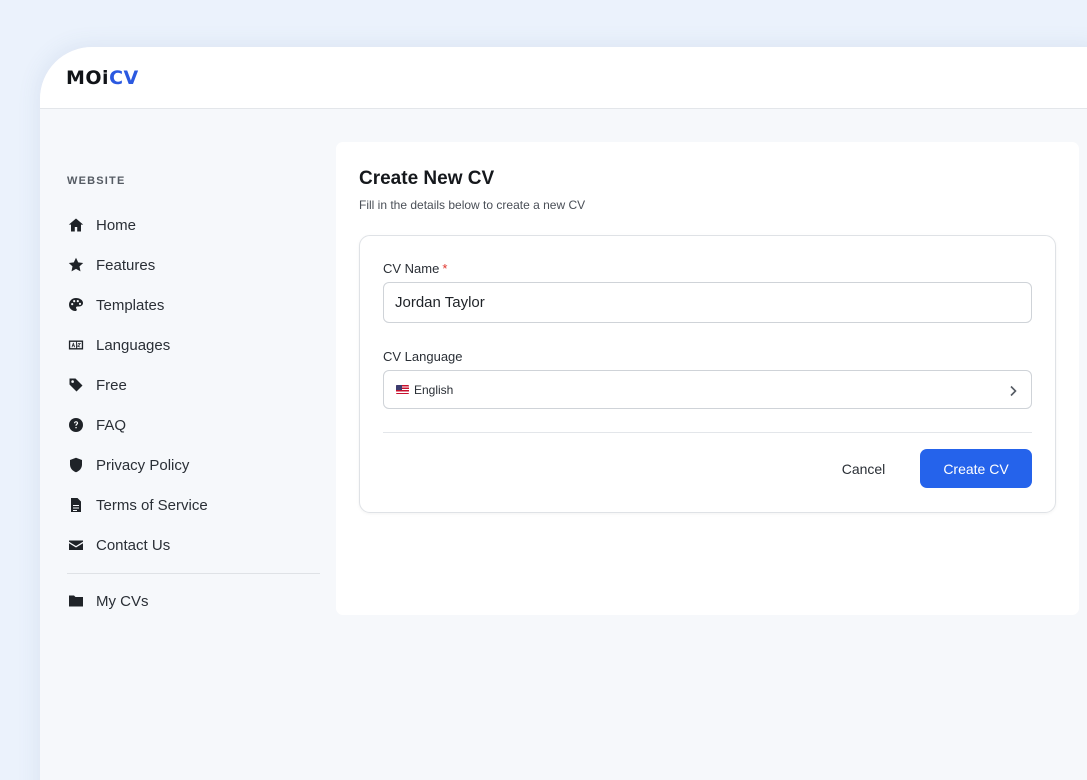 This screenshot has width=1087, height=780. What do you see at coordinates (124, 77) in the screenshot?
I see `logo-text-cv: CV` at bounding box center [124, 77].